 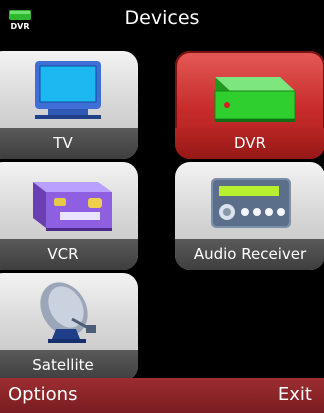 I want to click on tile-label: Audio Receiver, so click(x=249, y=254).